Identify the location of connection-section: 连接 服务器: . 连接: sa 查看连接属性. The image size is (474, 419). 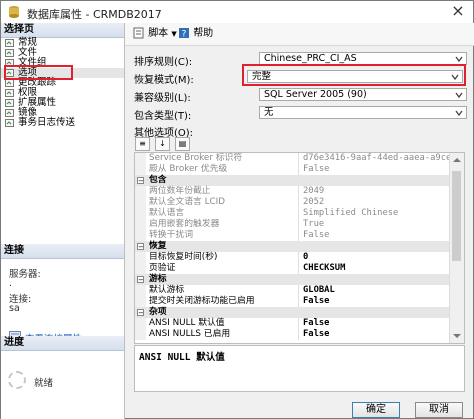
(62, 294).